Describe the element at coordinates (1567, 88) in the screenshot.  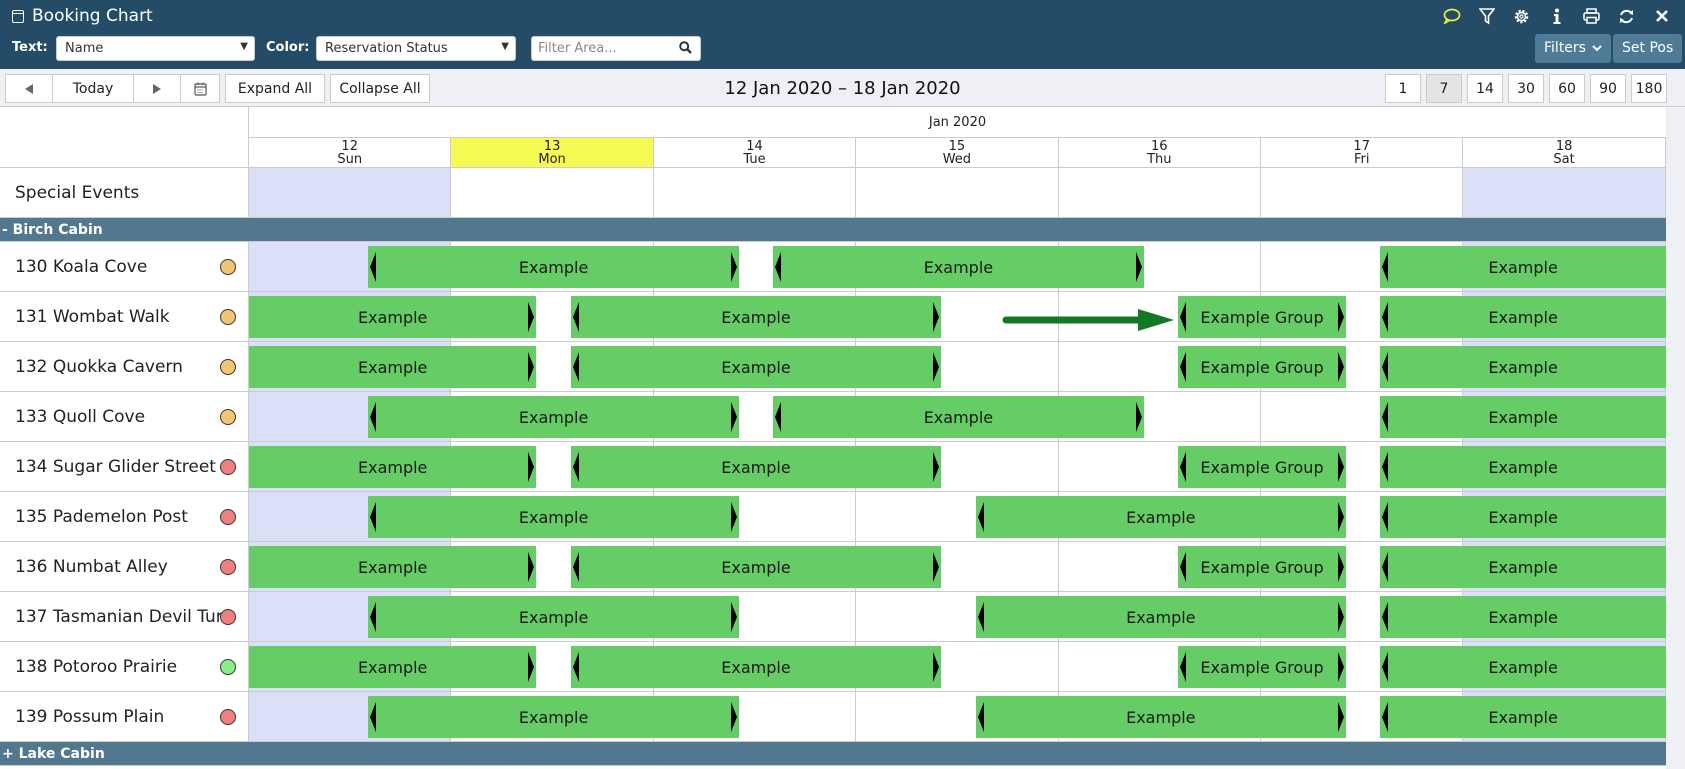
I see `zoom-60-button: 60` at that location.